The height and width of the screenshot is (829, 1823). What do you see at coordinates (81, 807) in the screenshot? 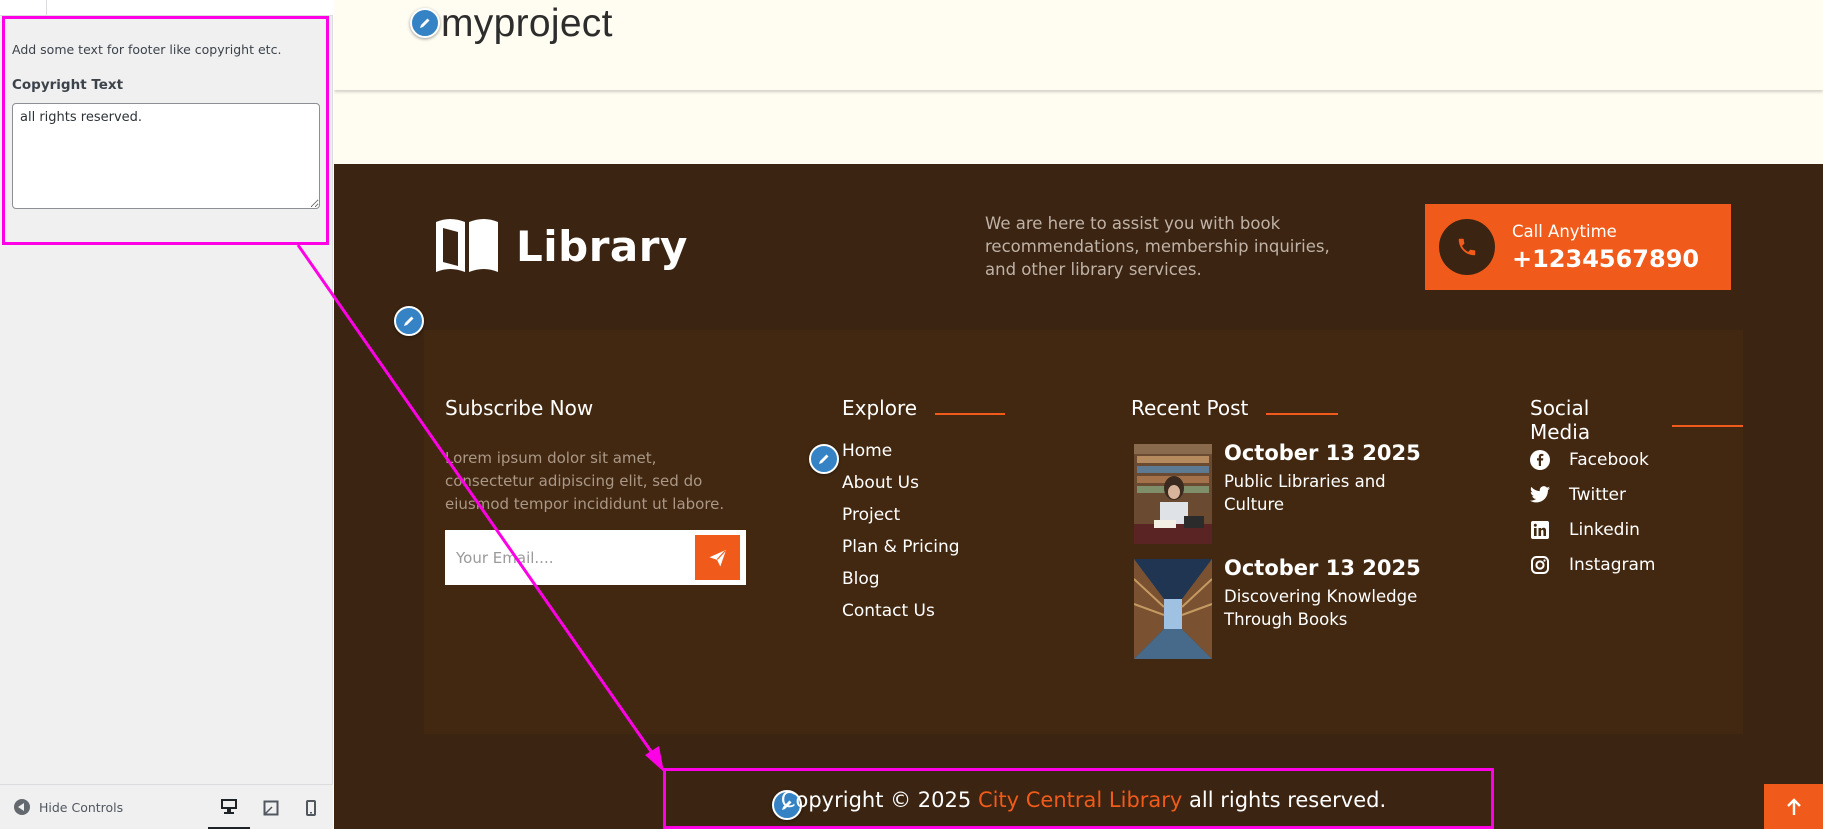
I see `hide-controls-label: Hide Controls` at bounding box center [81, 807].